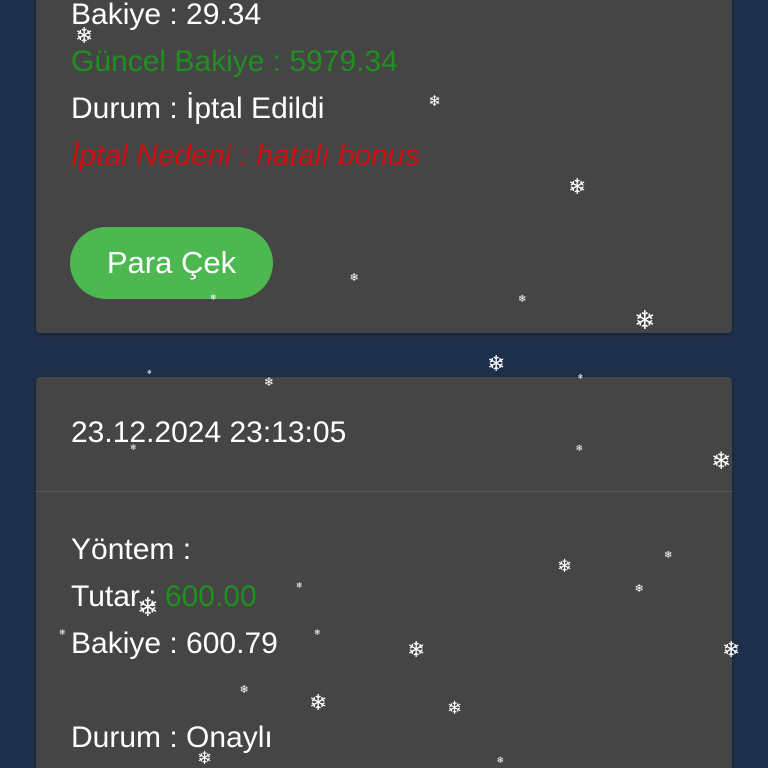 The height and width of the screenshot is (768, 768). Describe the element at coordinates (131, 549) in the screenshot. I see `method-line: Yöntem :` at that location.